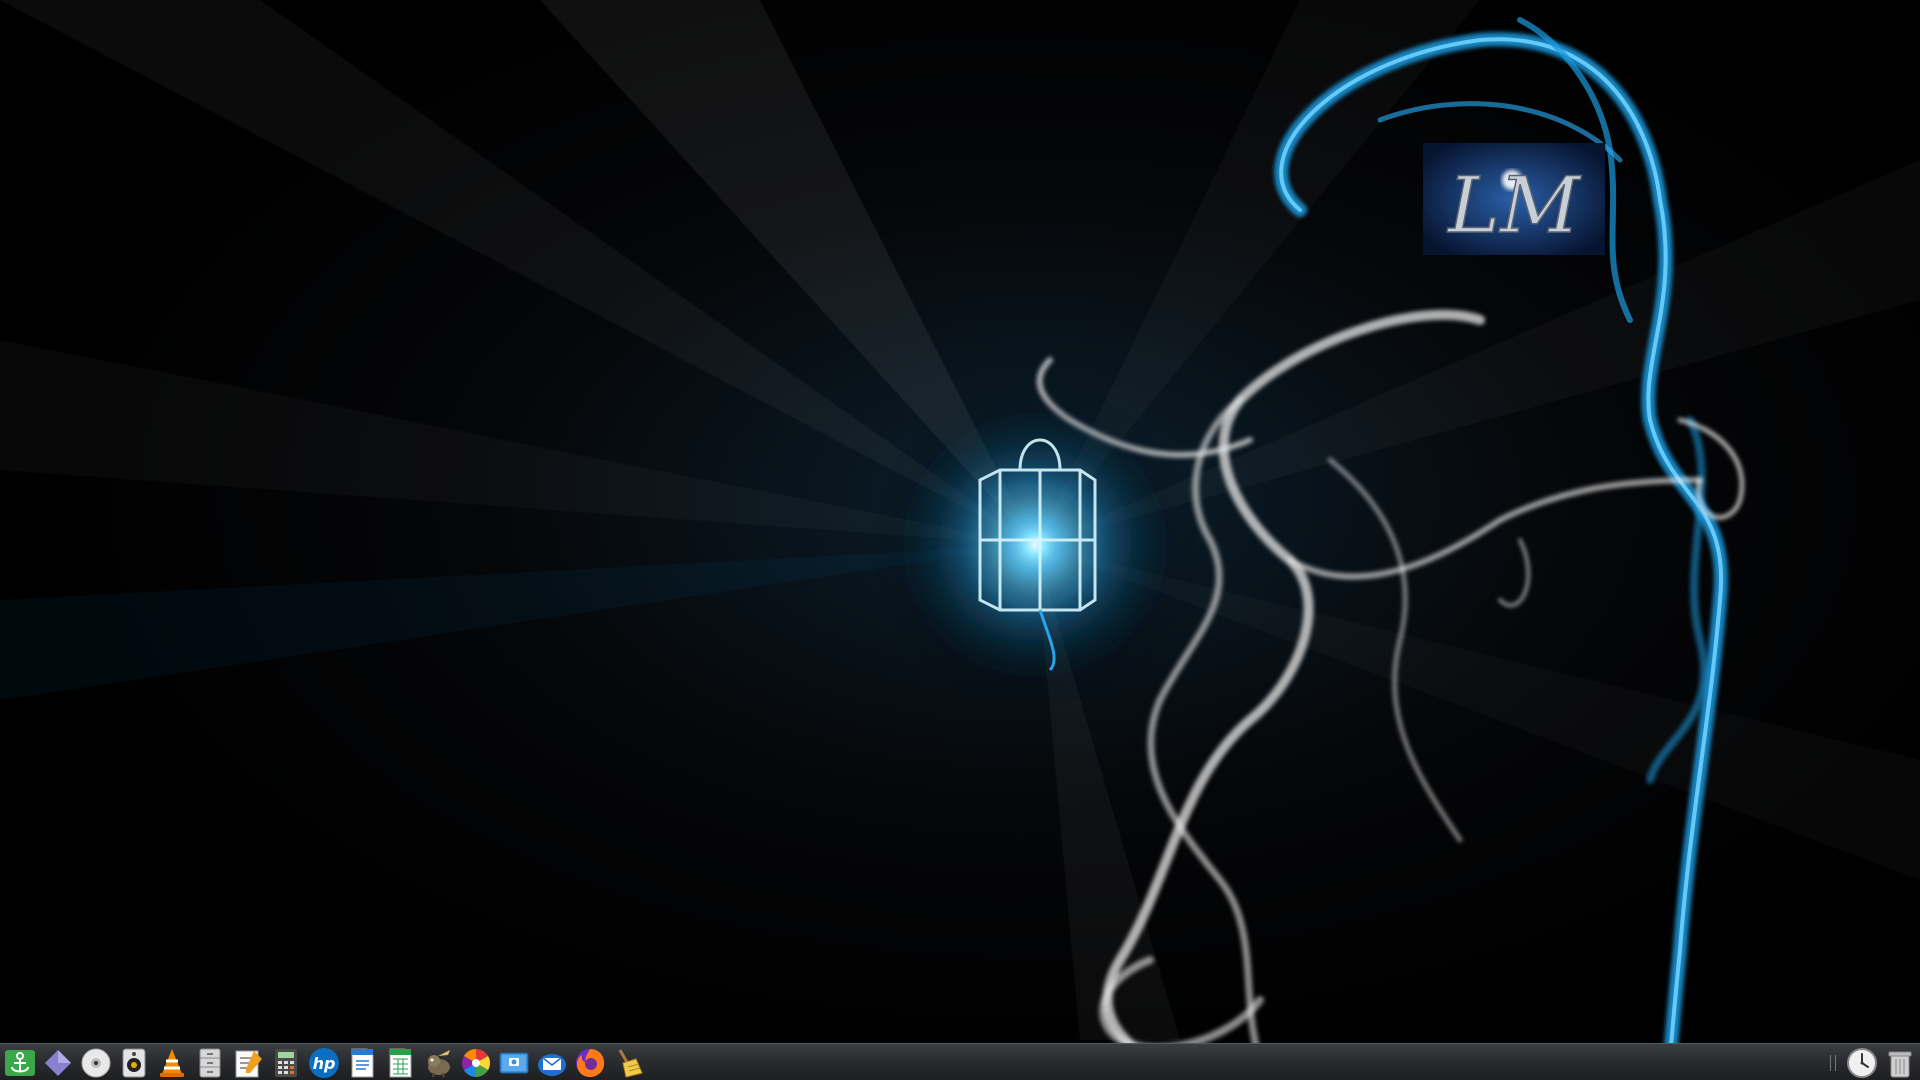  What do you see at coordinates (20, 1063) in the screenshot?
I see `anchor-app-icon` at bounding box center [20, 1063].